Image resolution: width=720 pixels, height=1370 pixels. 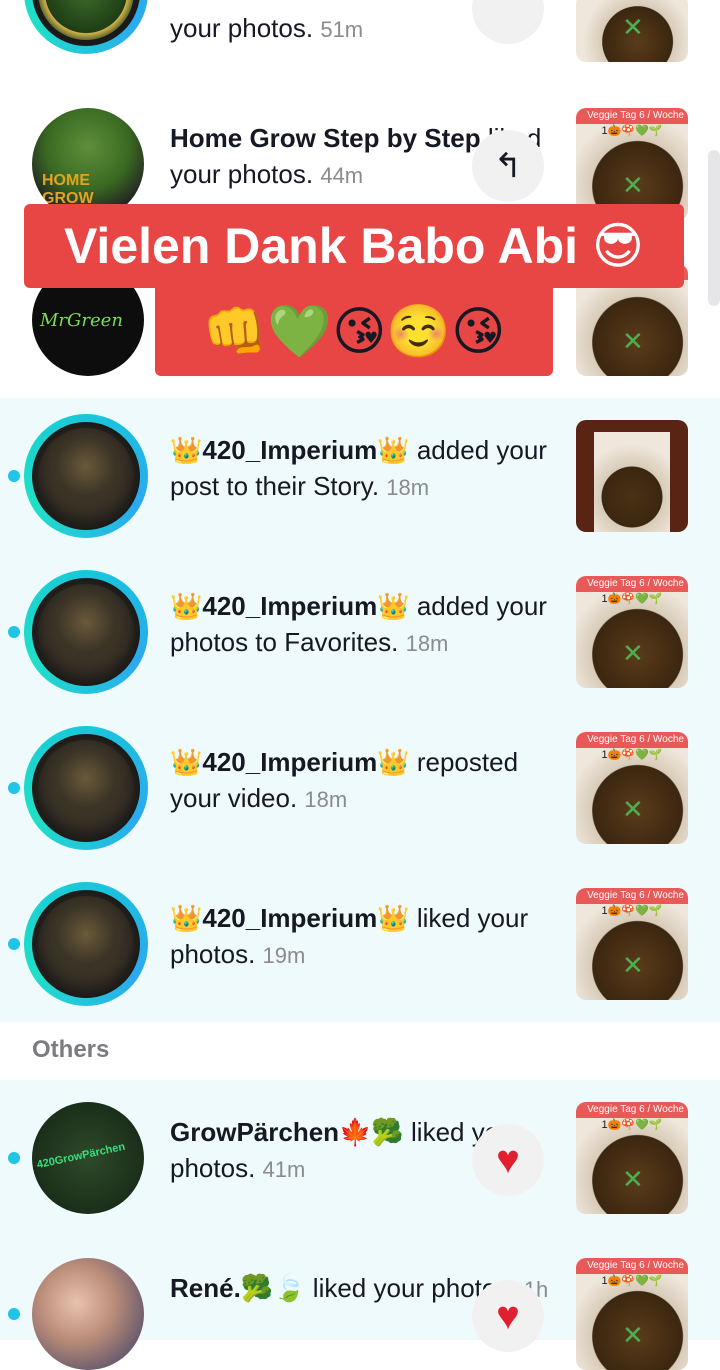 What do you see at coordinates (325, 138) in the screenshot?
I see `notification-user: Home Grow Step by Step` at bounding box center [325, 138].